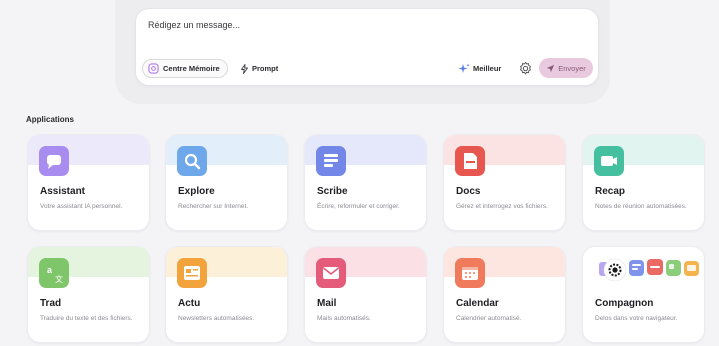 This screenshot has width=719, height=346. Describe the element at coordinates (332, 191) in the screenshot. I see `app-name: Scribe` at that location.